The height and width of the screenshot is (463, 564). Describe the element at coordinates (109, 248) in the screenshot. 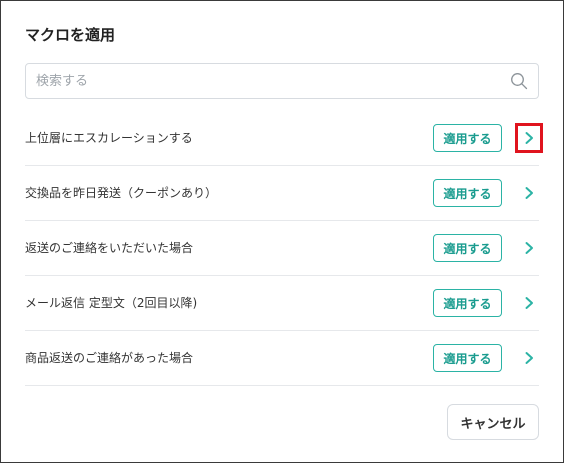

I see `macro-label: 返送のご連絡をいただいた場合` at that location.